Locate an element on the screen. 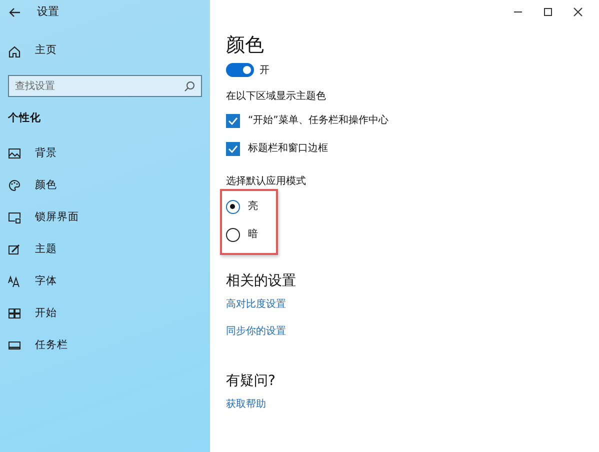 The width and height of the screenshot is (599, 452). screen-lock-icon is located at coordinates (14, 217).